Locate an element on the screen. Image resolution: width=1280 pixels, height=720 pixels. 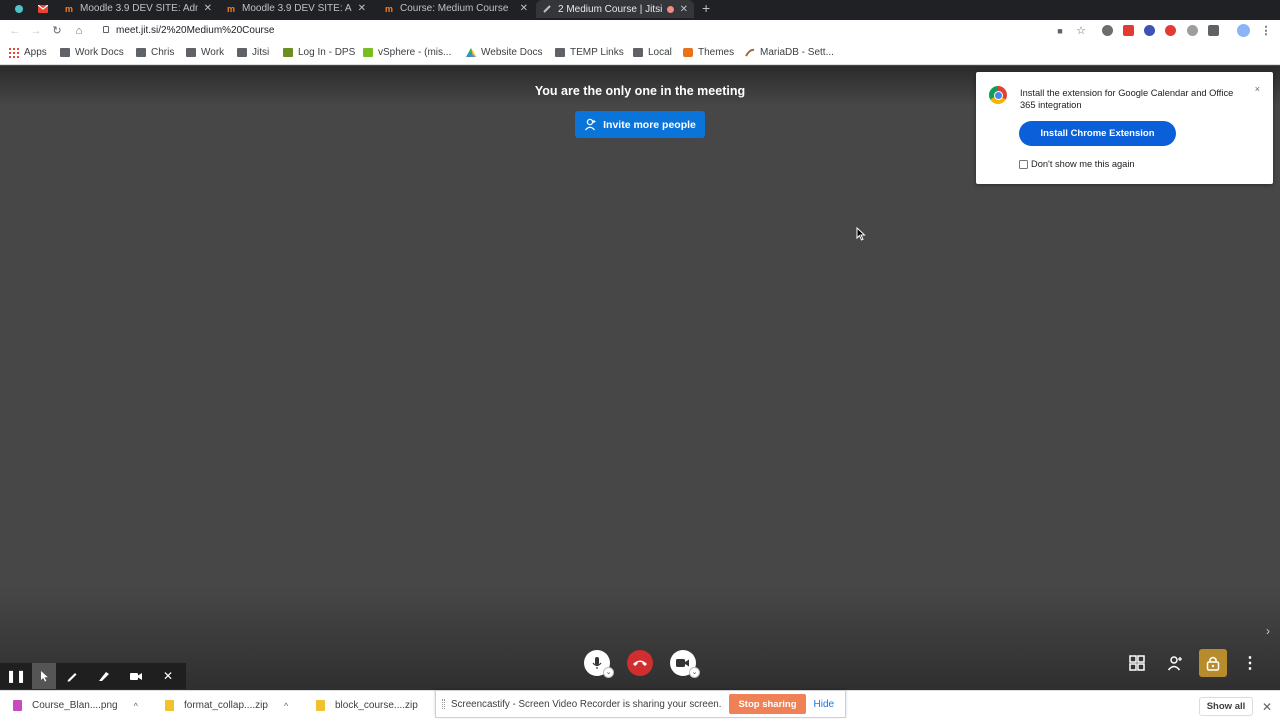
bookmark-temp-links: TEMP Links is located at coordinates (589, 52).